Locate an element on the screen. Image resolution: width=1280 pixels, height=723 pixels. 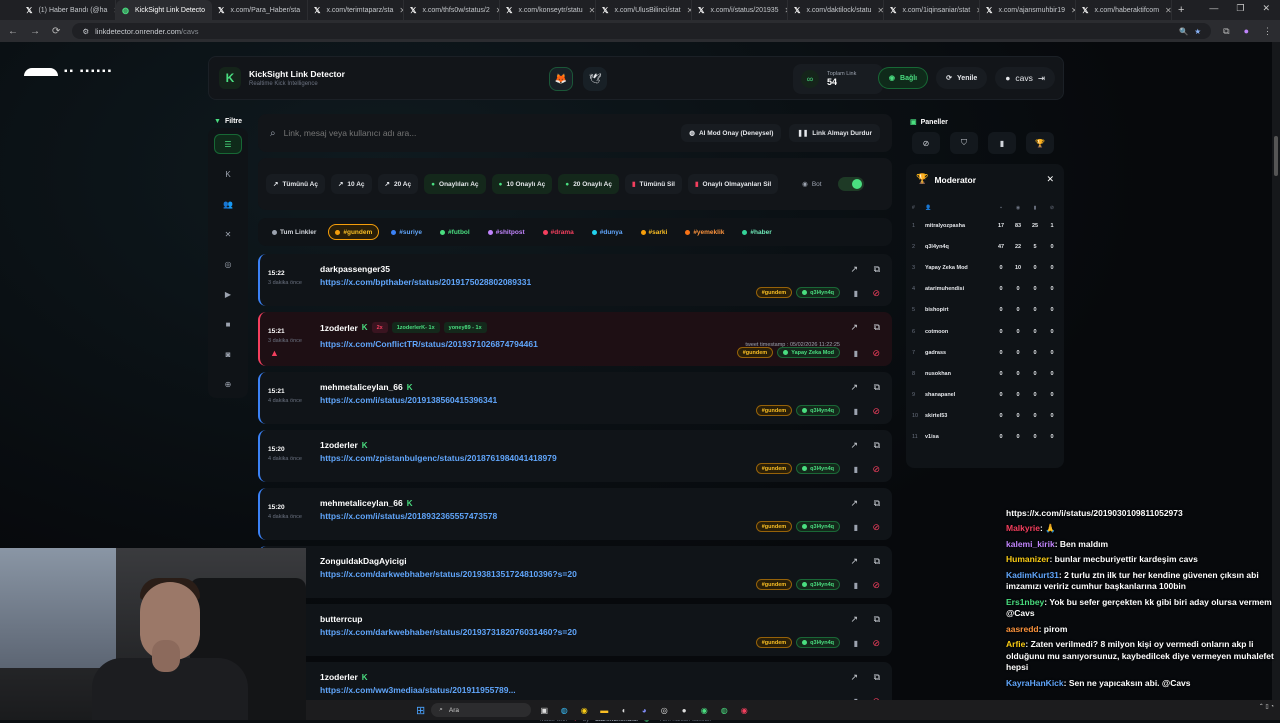
chrome-icon: ◉ is located at coordinates (584, 710).